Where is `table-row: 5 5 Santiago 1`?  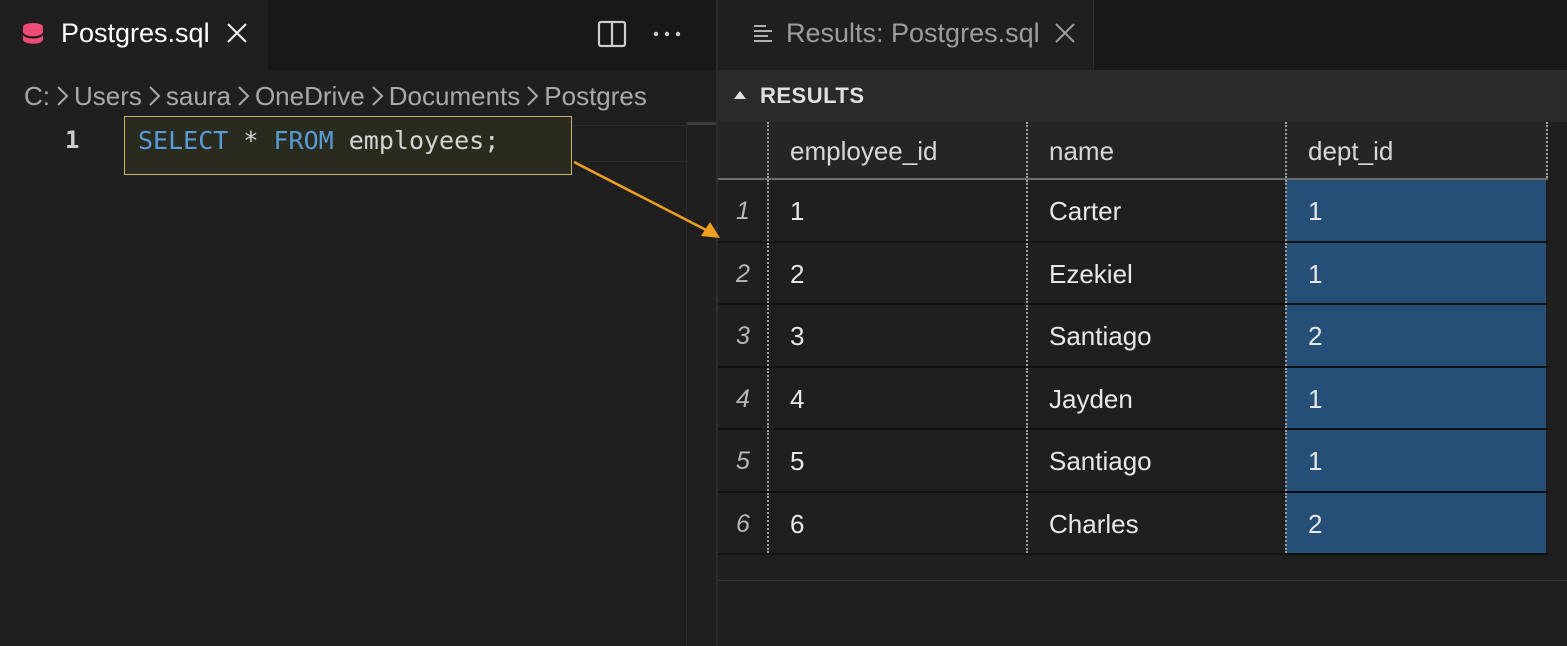 table-row: 5 5 Santiago 1 is located at coordinates (1133, 461).